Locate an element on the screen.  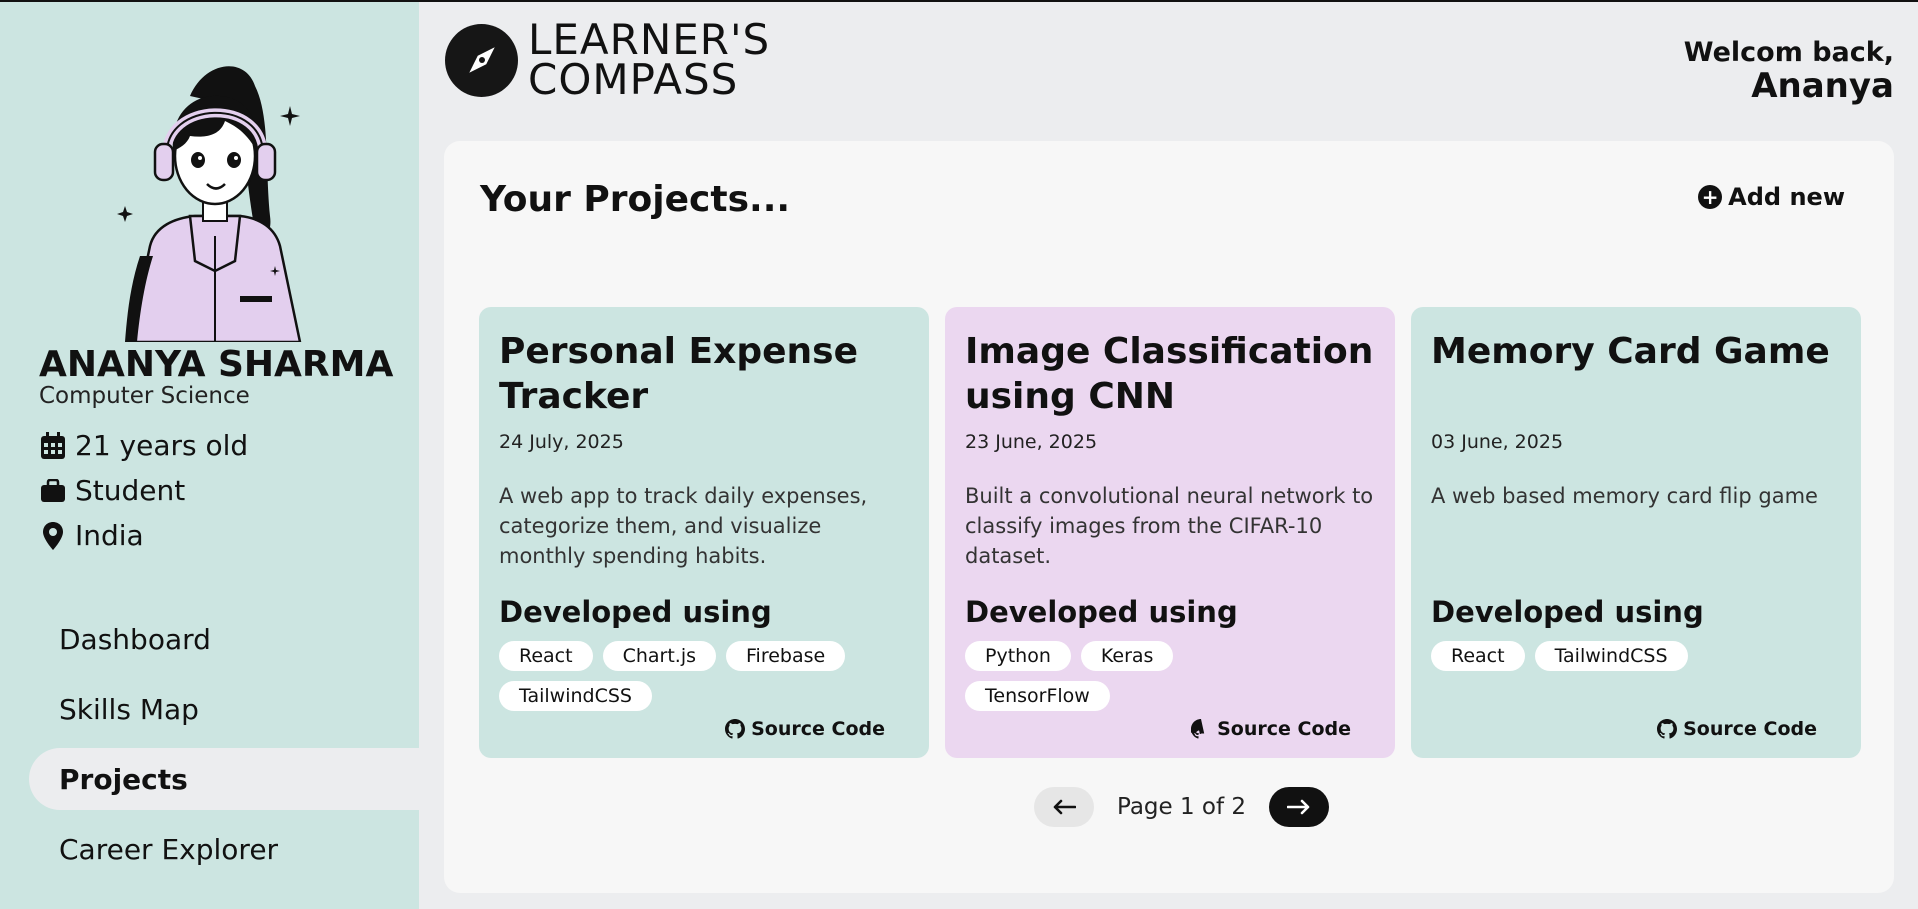
previous-page-button is located at coordinates (1064, 807).